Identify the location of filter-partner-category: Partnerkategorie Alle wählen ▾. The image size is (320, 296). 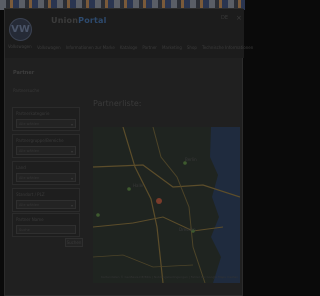
(46, 119).